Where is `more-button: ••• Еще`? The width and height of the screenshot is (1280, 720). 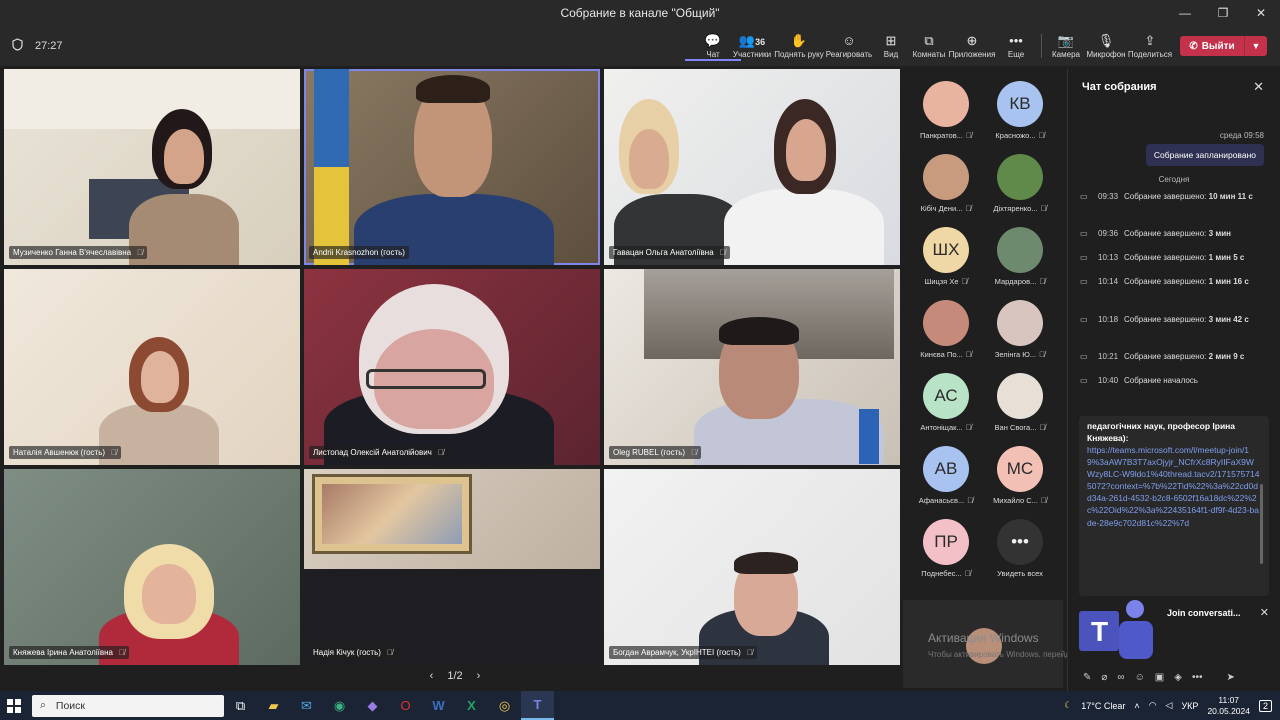
more-button: ••• Еще is located at coordinates (1016, 45).